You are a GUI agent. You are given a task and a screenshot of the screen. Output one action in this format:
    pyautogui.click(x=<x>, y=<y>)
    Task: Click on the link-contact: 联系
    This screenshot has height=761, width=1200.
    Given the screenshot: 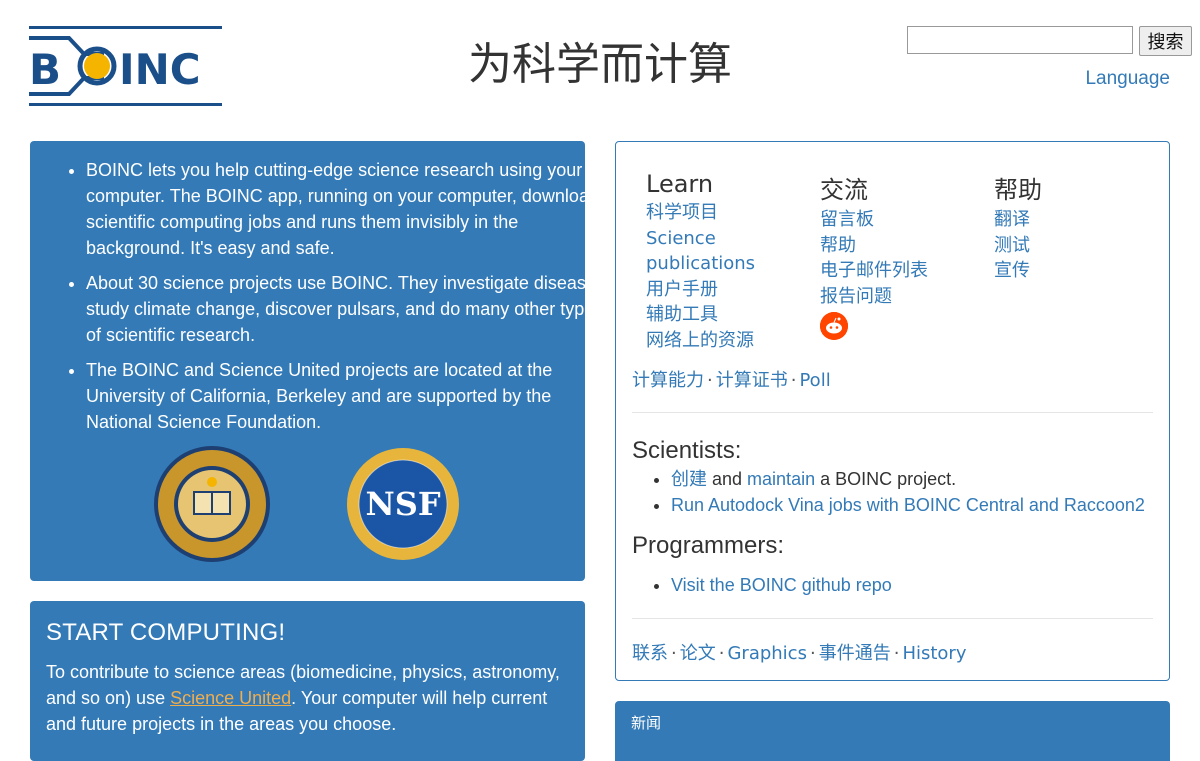 What is the action you would take?
    pyautogui.click(x=650, y=653)
    